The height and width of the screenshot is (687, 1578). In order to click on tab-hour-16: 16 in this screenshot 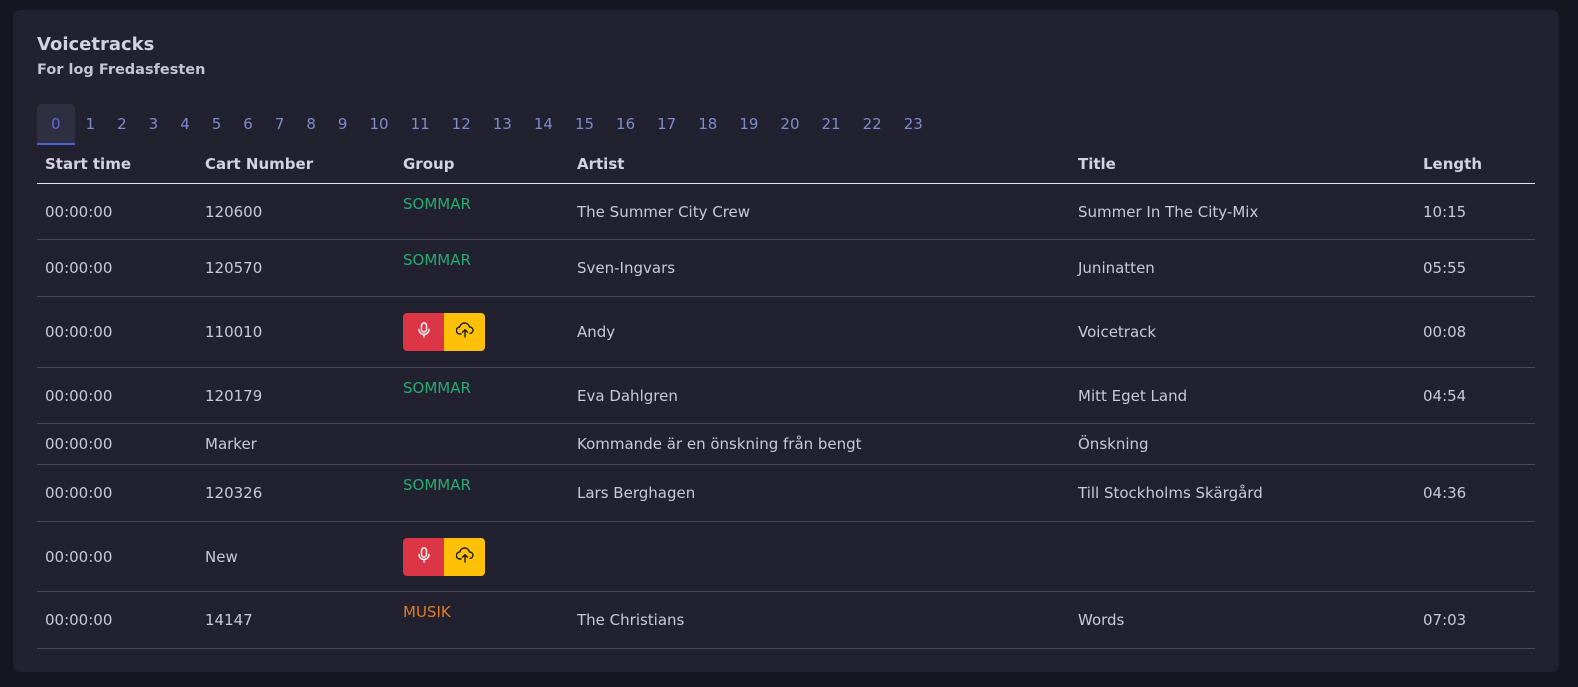, I will do `click(625, 124)`.